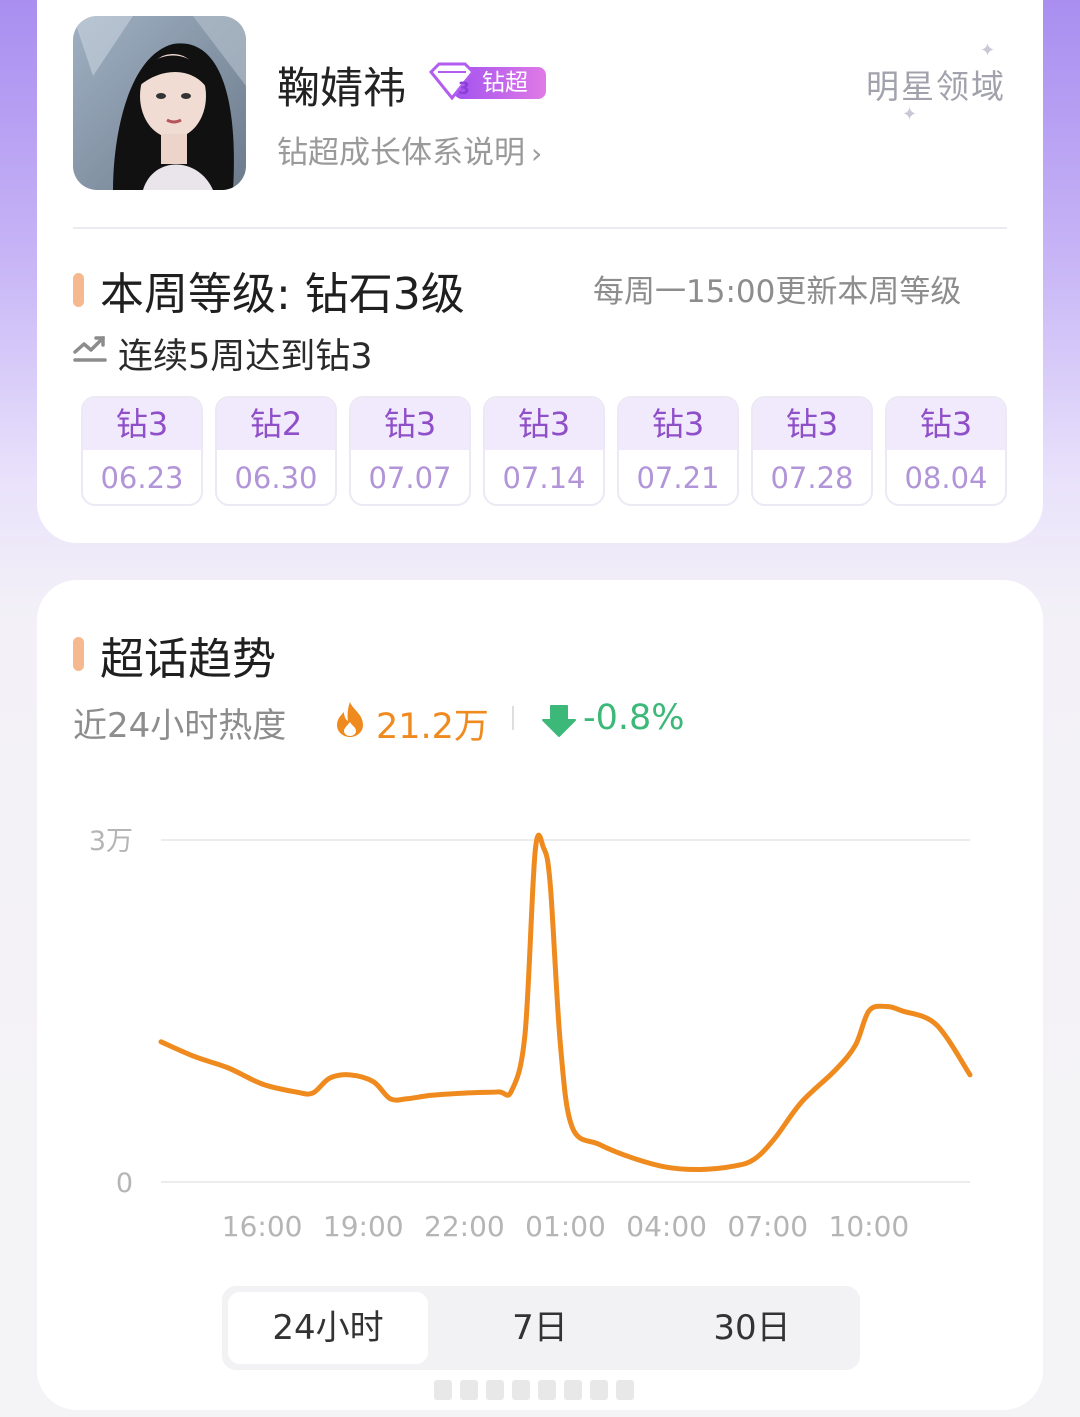  What do you see at coordinates (666, 1226) in the screenshot?
I see `x-tick-label: 04:00` at bounding box center [666, 1226].